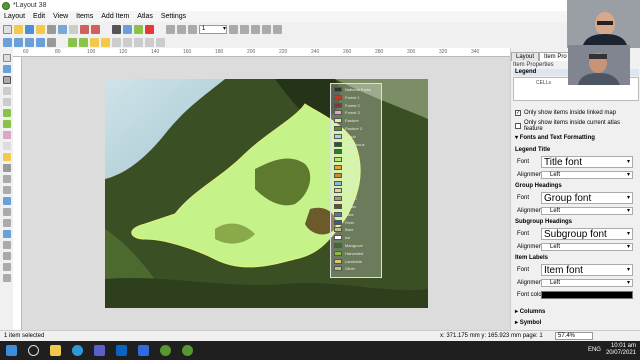  What do you see at coordinates (94, 42) in the screenshot?
I see `group-icon` at bounding box center [94, 42].